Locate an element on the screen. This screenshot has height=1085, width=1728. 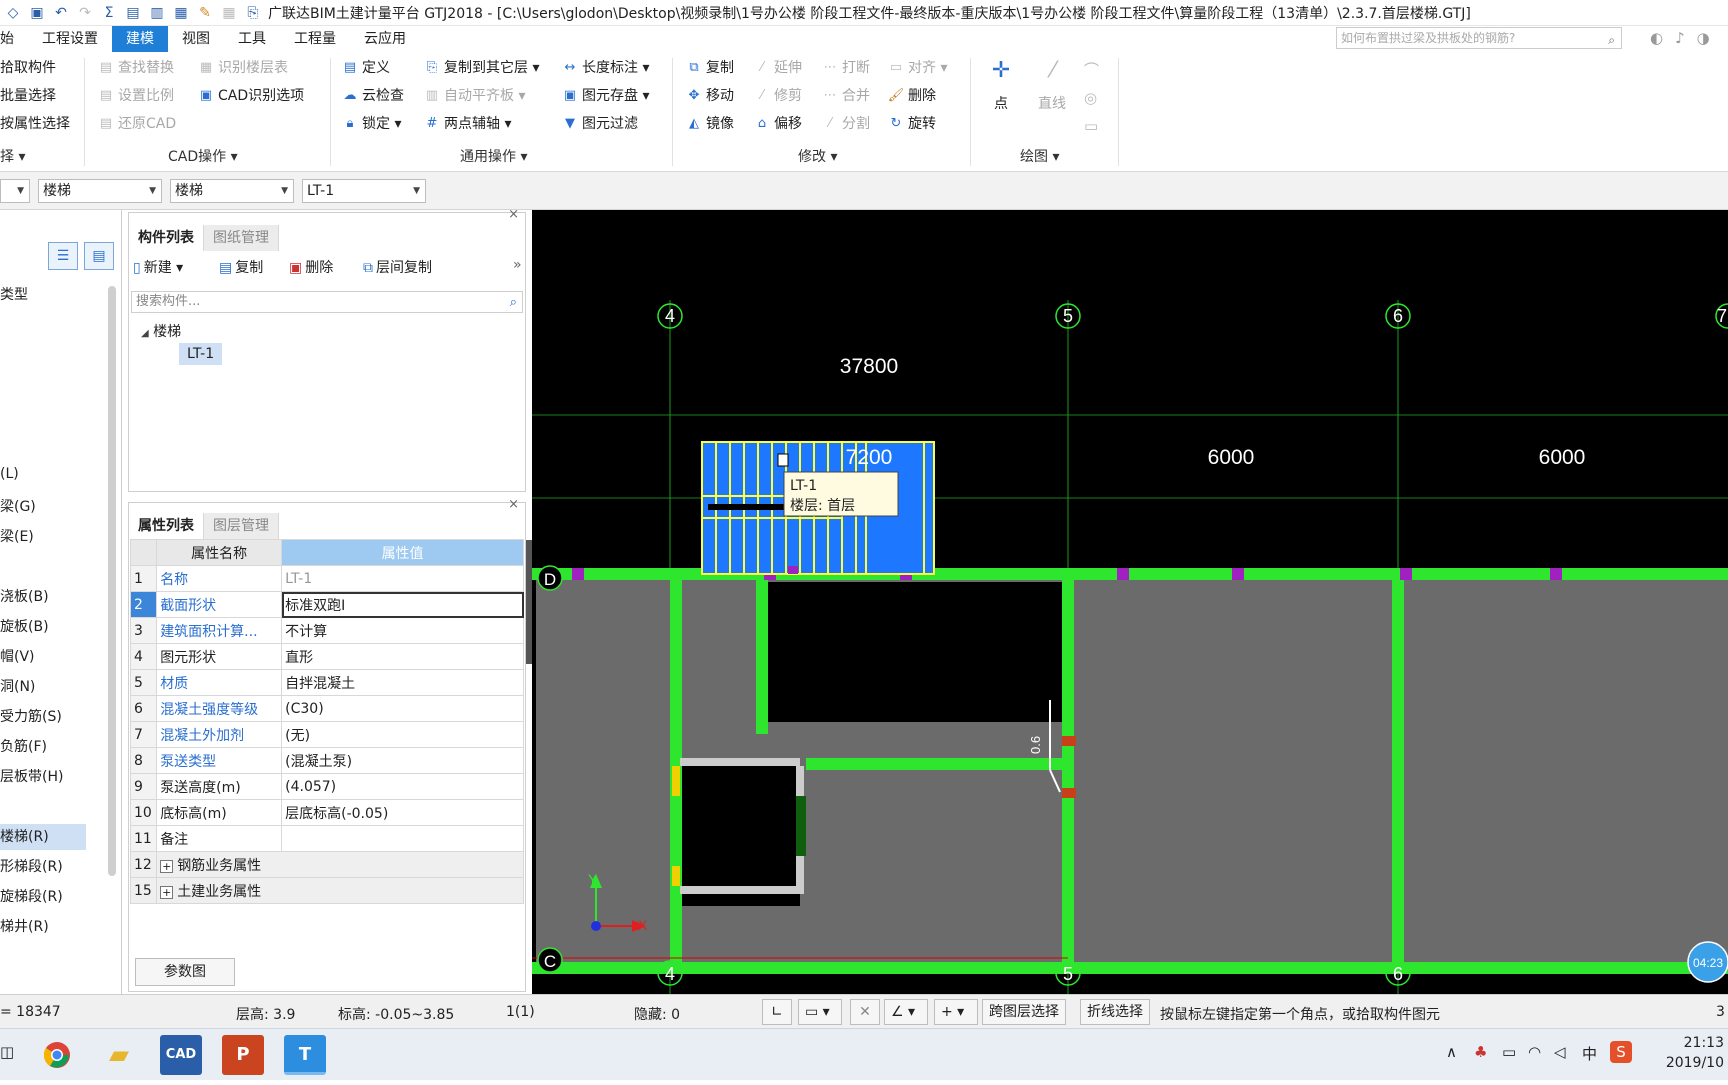
axis-bubble-6: 6 is located at coordinates (1398, 316).